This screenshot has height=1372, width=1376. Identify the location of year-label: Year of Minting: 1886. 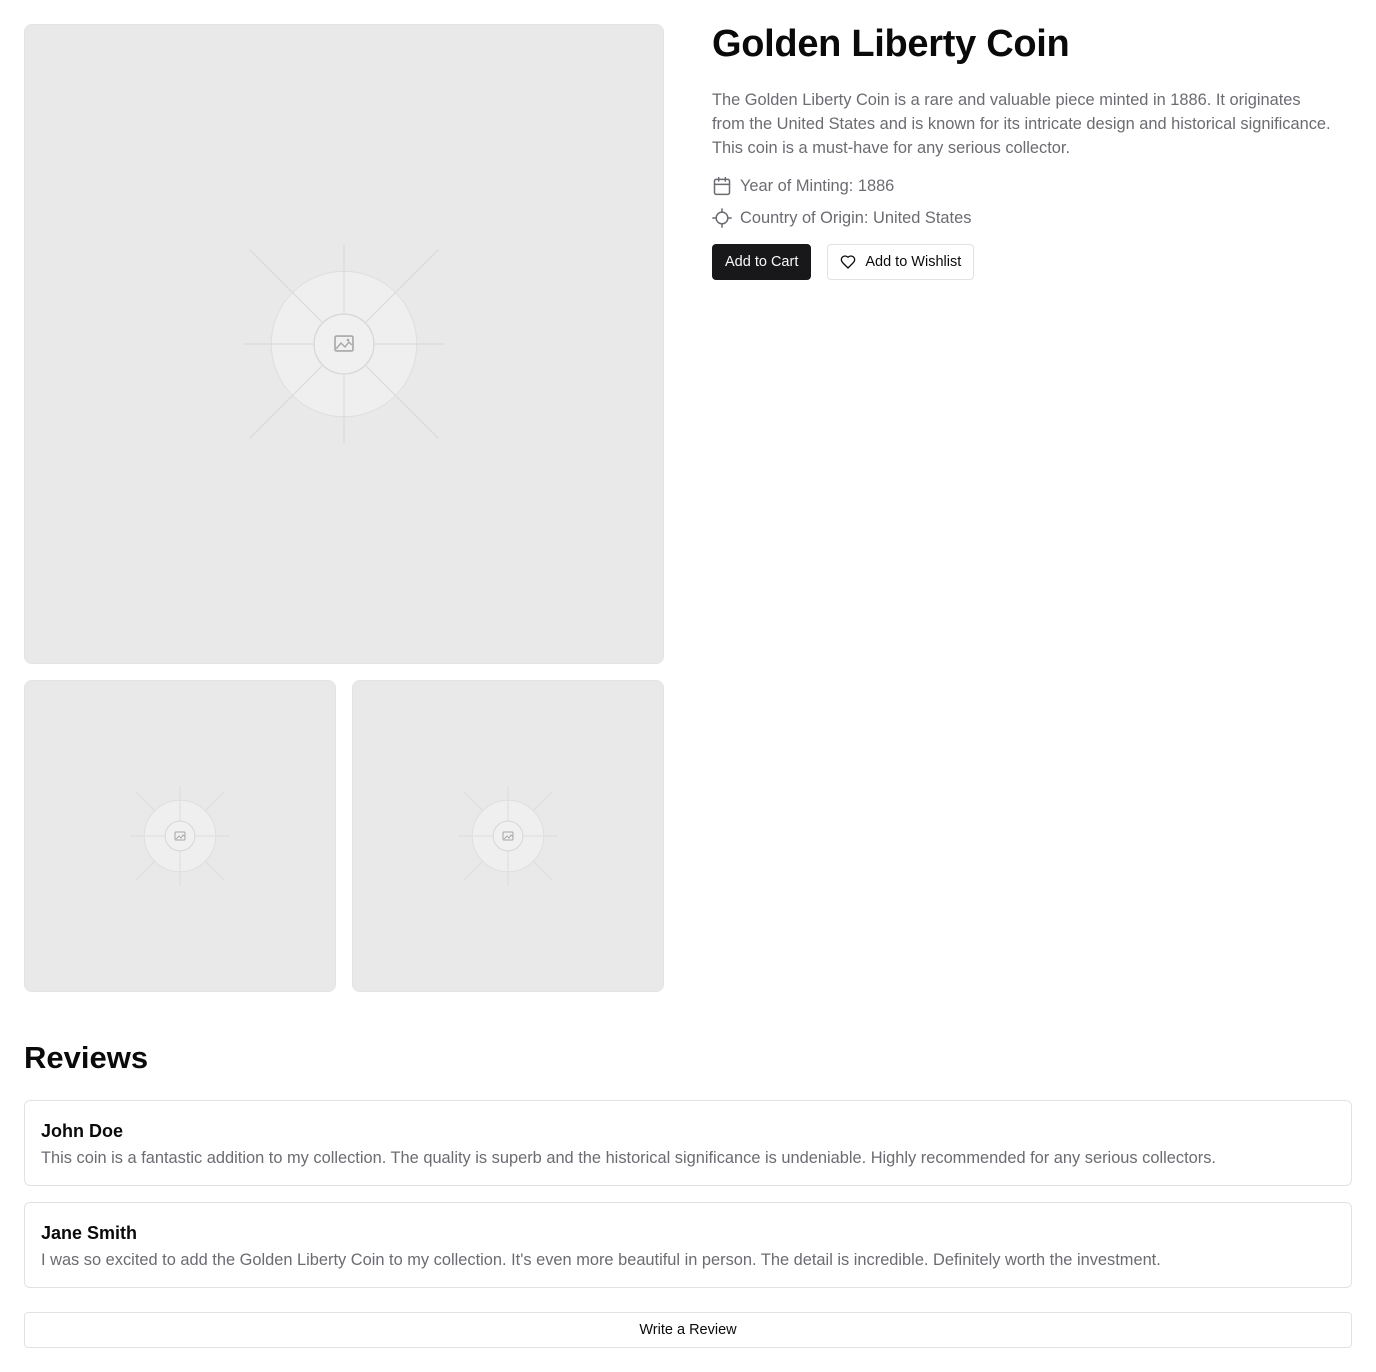
(817, 185).